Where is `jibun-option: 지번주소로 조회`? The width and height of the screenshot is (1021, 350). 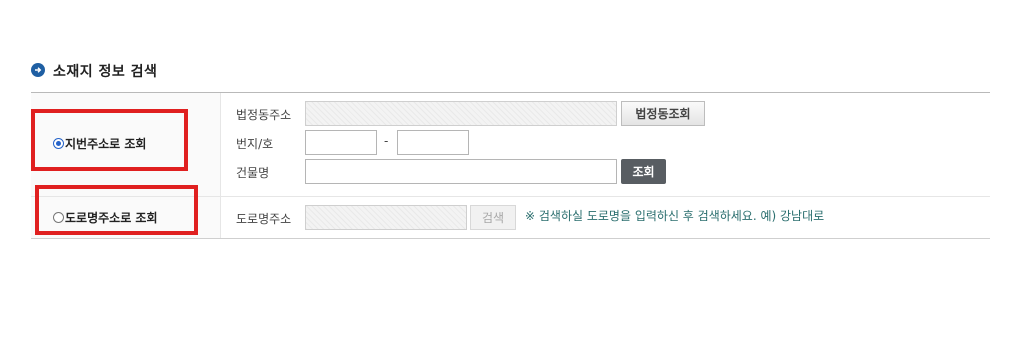
jibun-option: 지번주소로 조회 is located at coordinates (99, 143).